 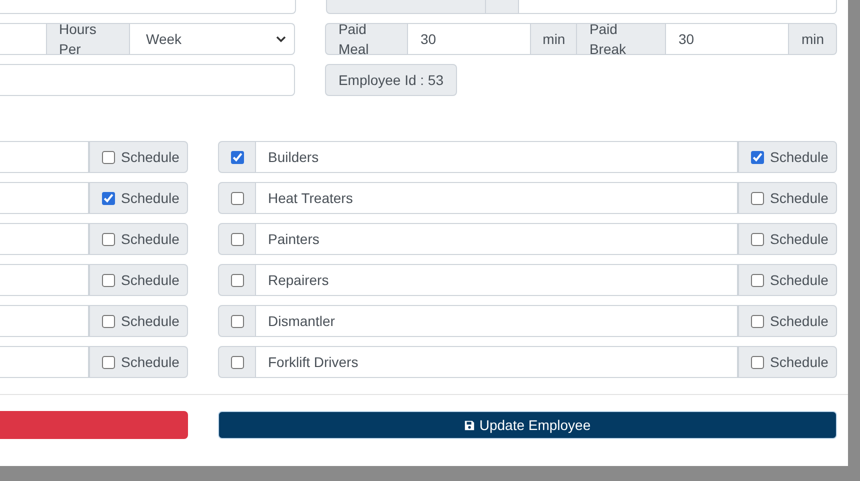 What do you see at coordinates (470, 39) in the screenshot?
I see `paid-meal-input: 30` at bounding box center [470, 39].